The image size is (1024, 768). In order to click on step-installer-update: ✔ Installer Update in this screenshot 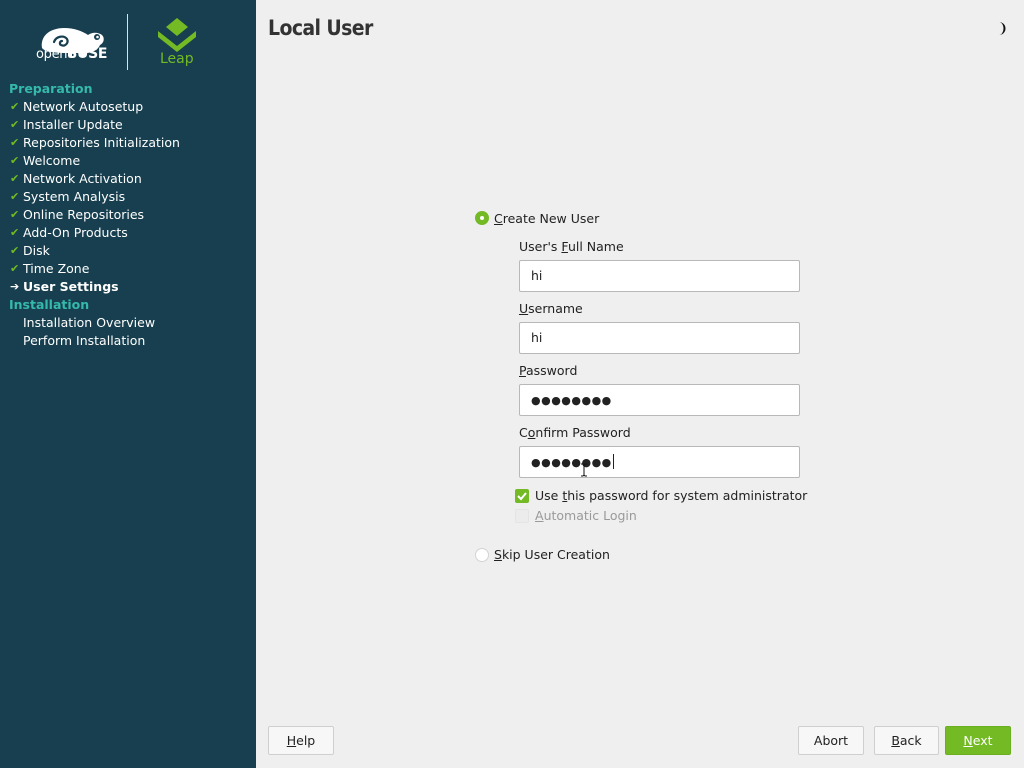, I will do `click(66, 124)`.